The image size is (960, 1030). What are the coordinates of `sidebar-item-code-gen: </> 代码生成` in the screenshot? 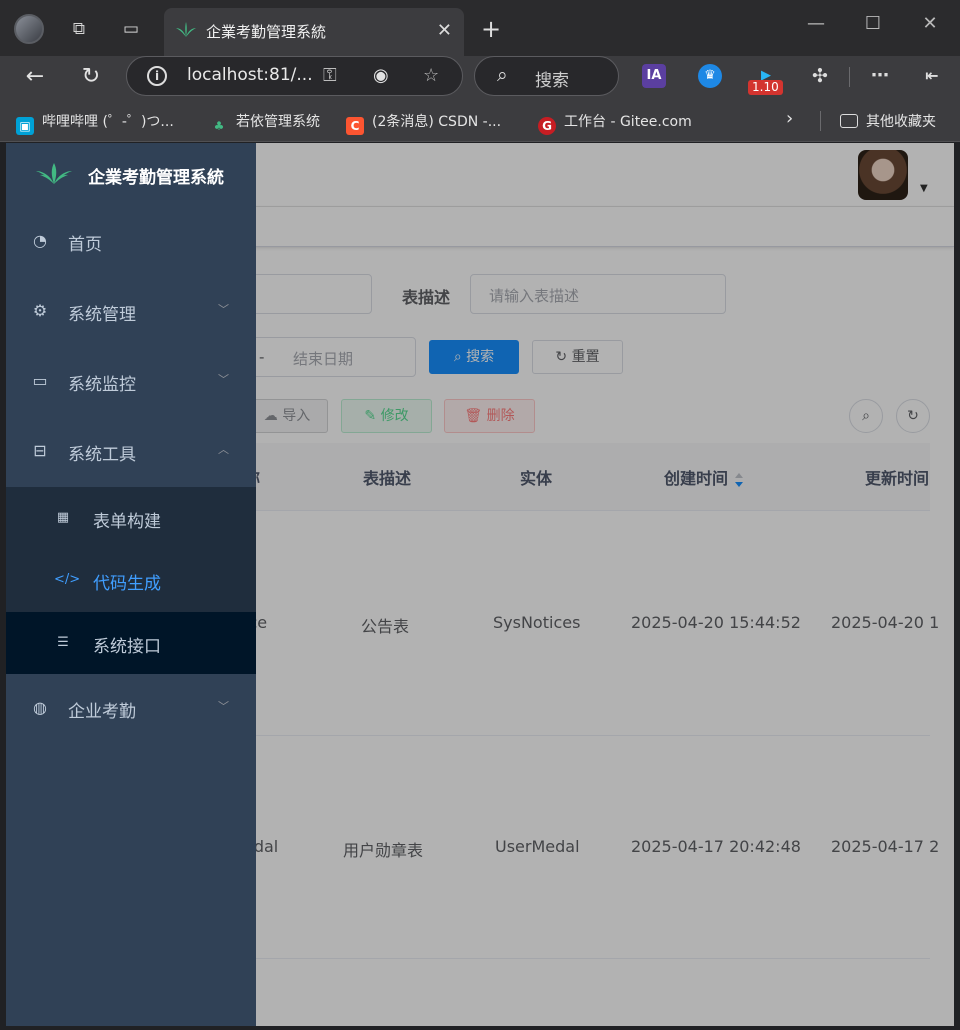 It's located at (131, 580).